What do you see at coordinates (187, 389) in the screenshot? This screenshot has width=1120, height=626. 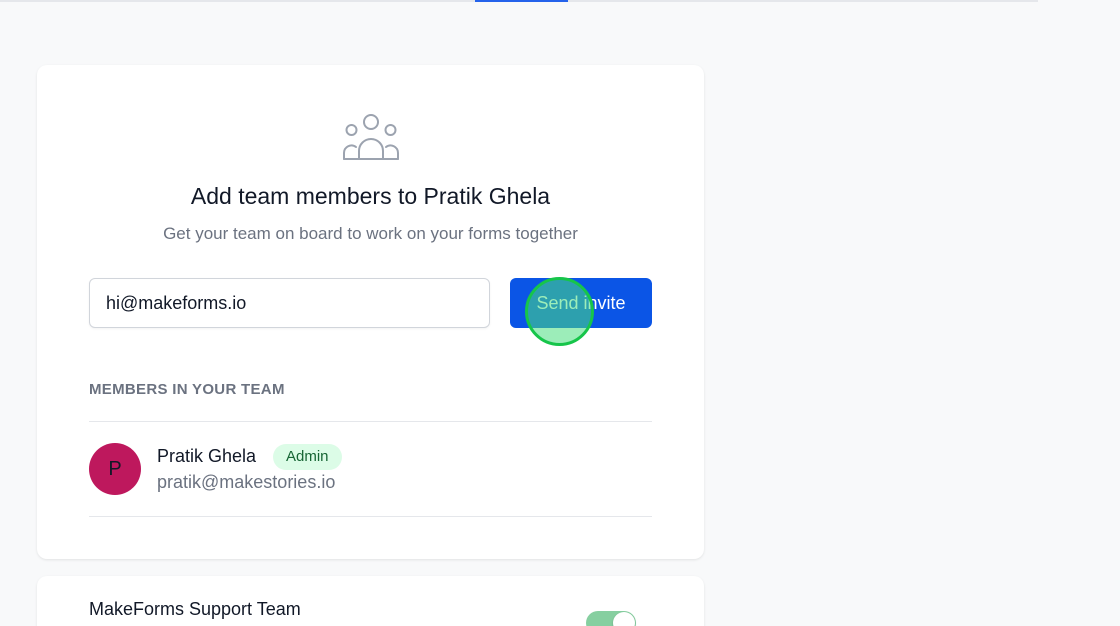 I see `members-section-heading: MEMBERS IN YOUR TEAM` at bounding box center [187, 389].